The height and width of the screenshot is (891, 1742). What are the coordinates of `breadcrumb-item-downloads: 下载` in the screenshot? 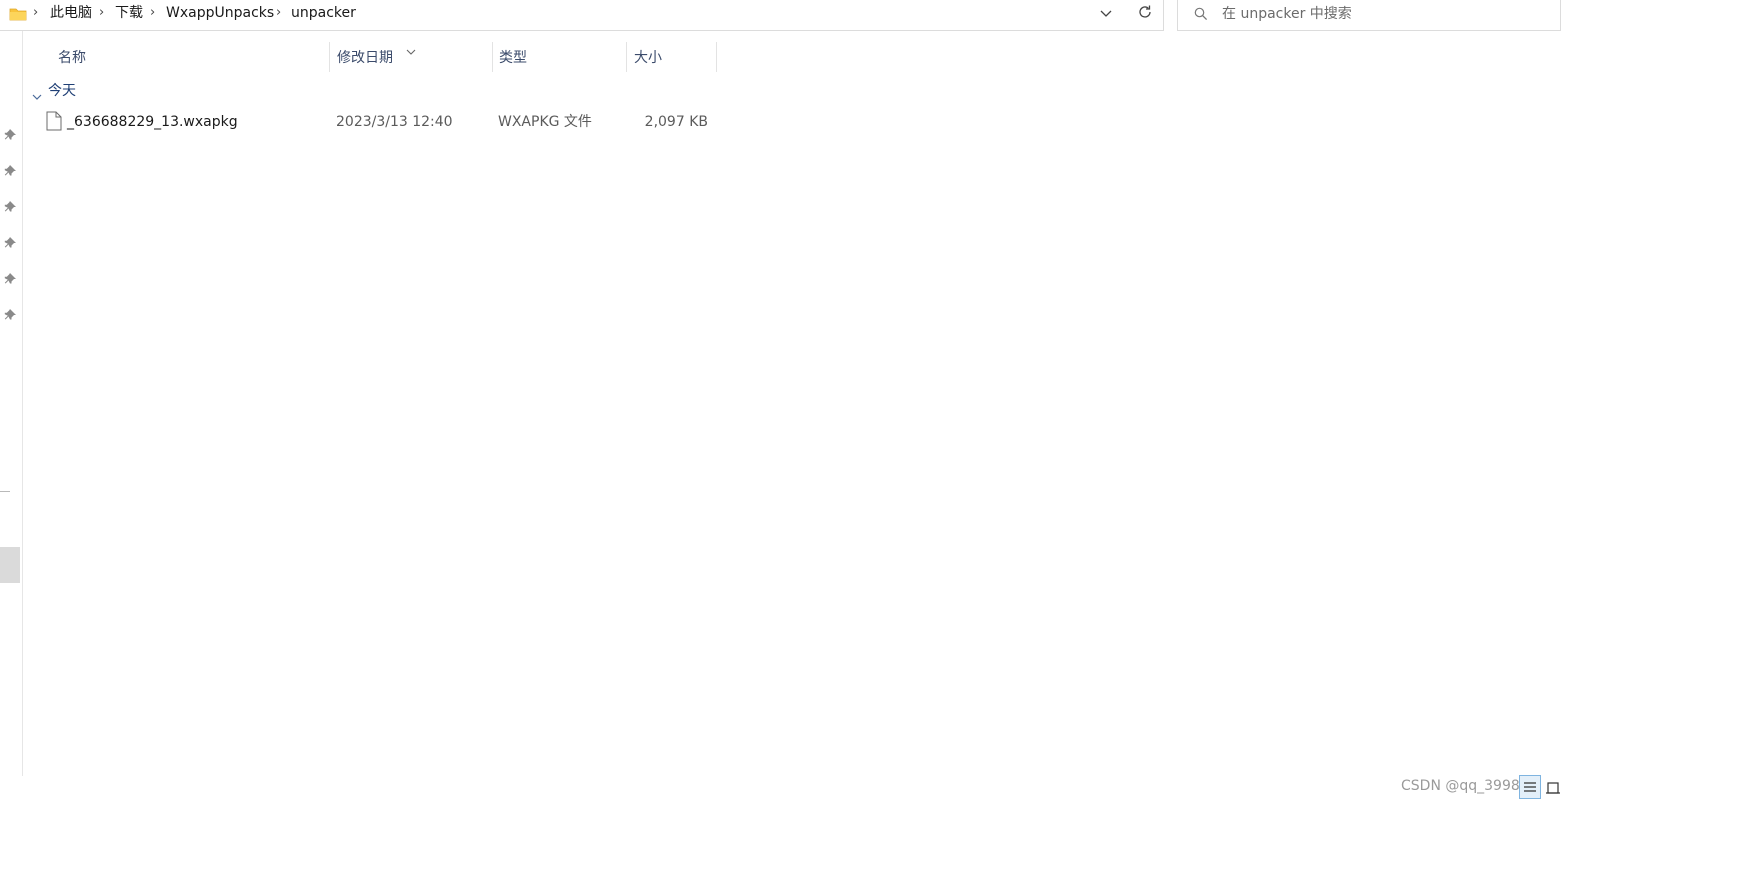 It's located at (129, 13).